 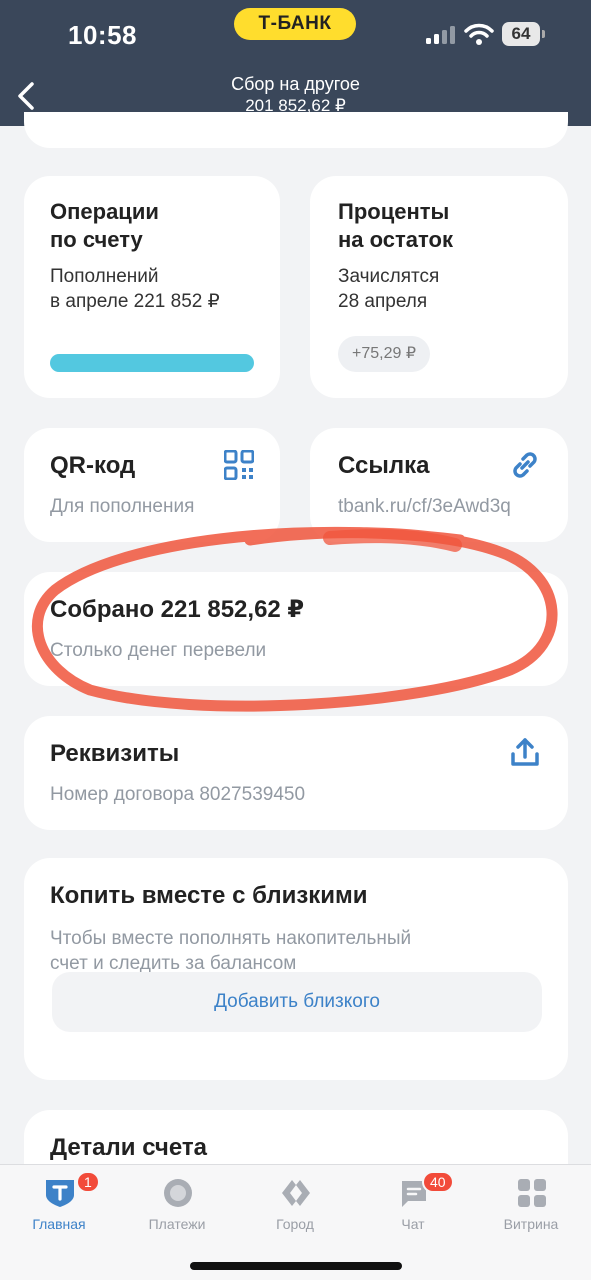 I want to click on tab-showcase: Витрина, so click(x=531, y=1205).